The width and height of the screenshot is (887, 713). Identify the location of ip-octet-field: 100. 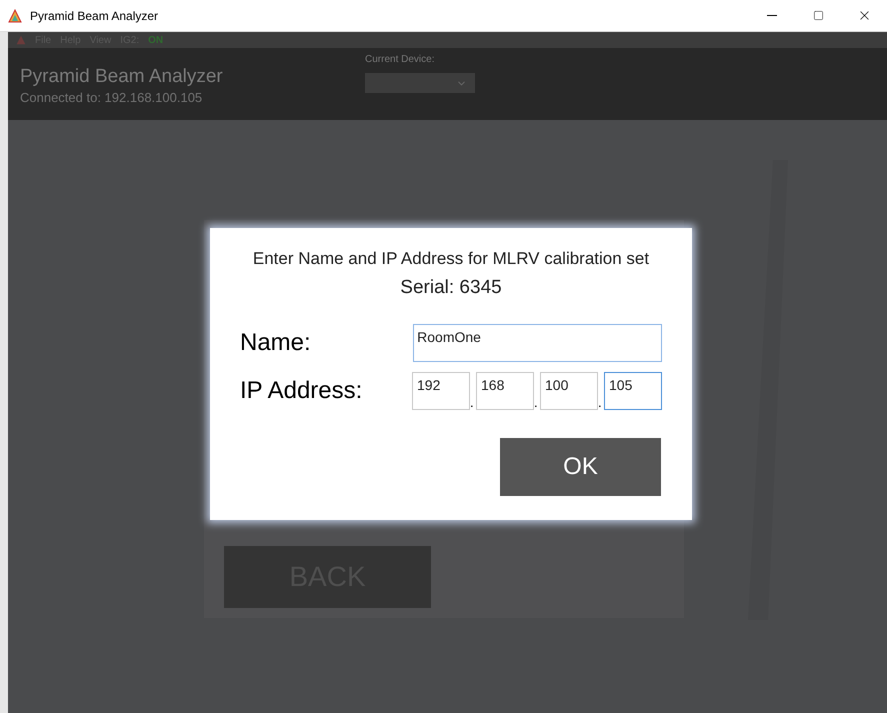
(569, 391).